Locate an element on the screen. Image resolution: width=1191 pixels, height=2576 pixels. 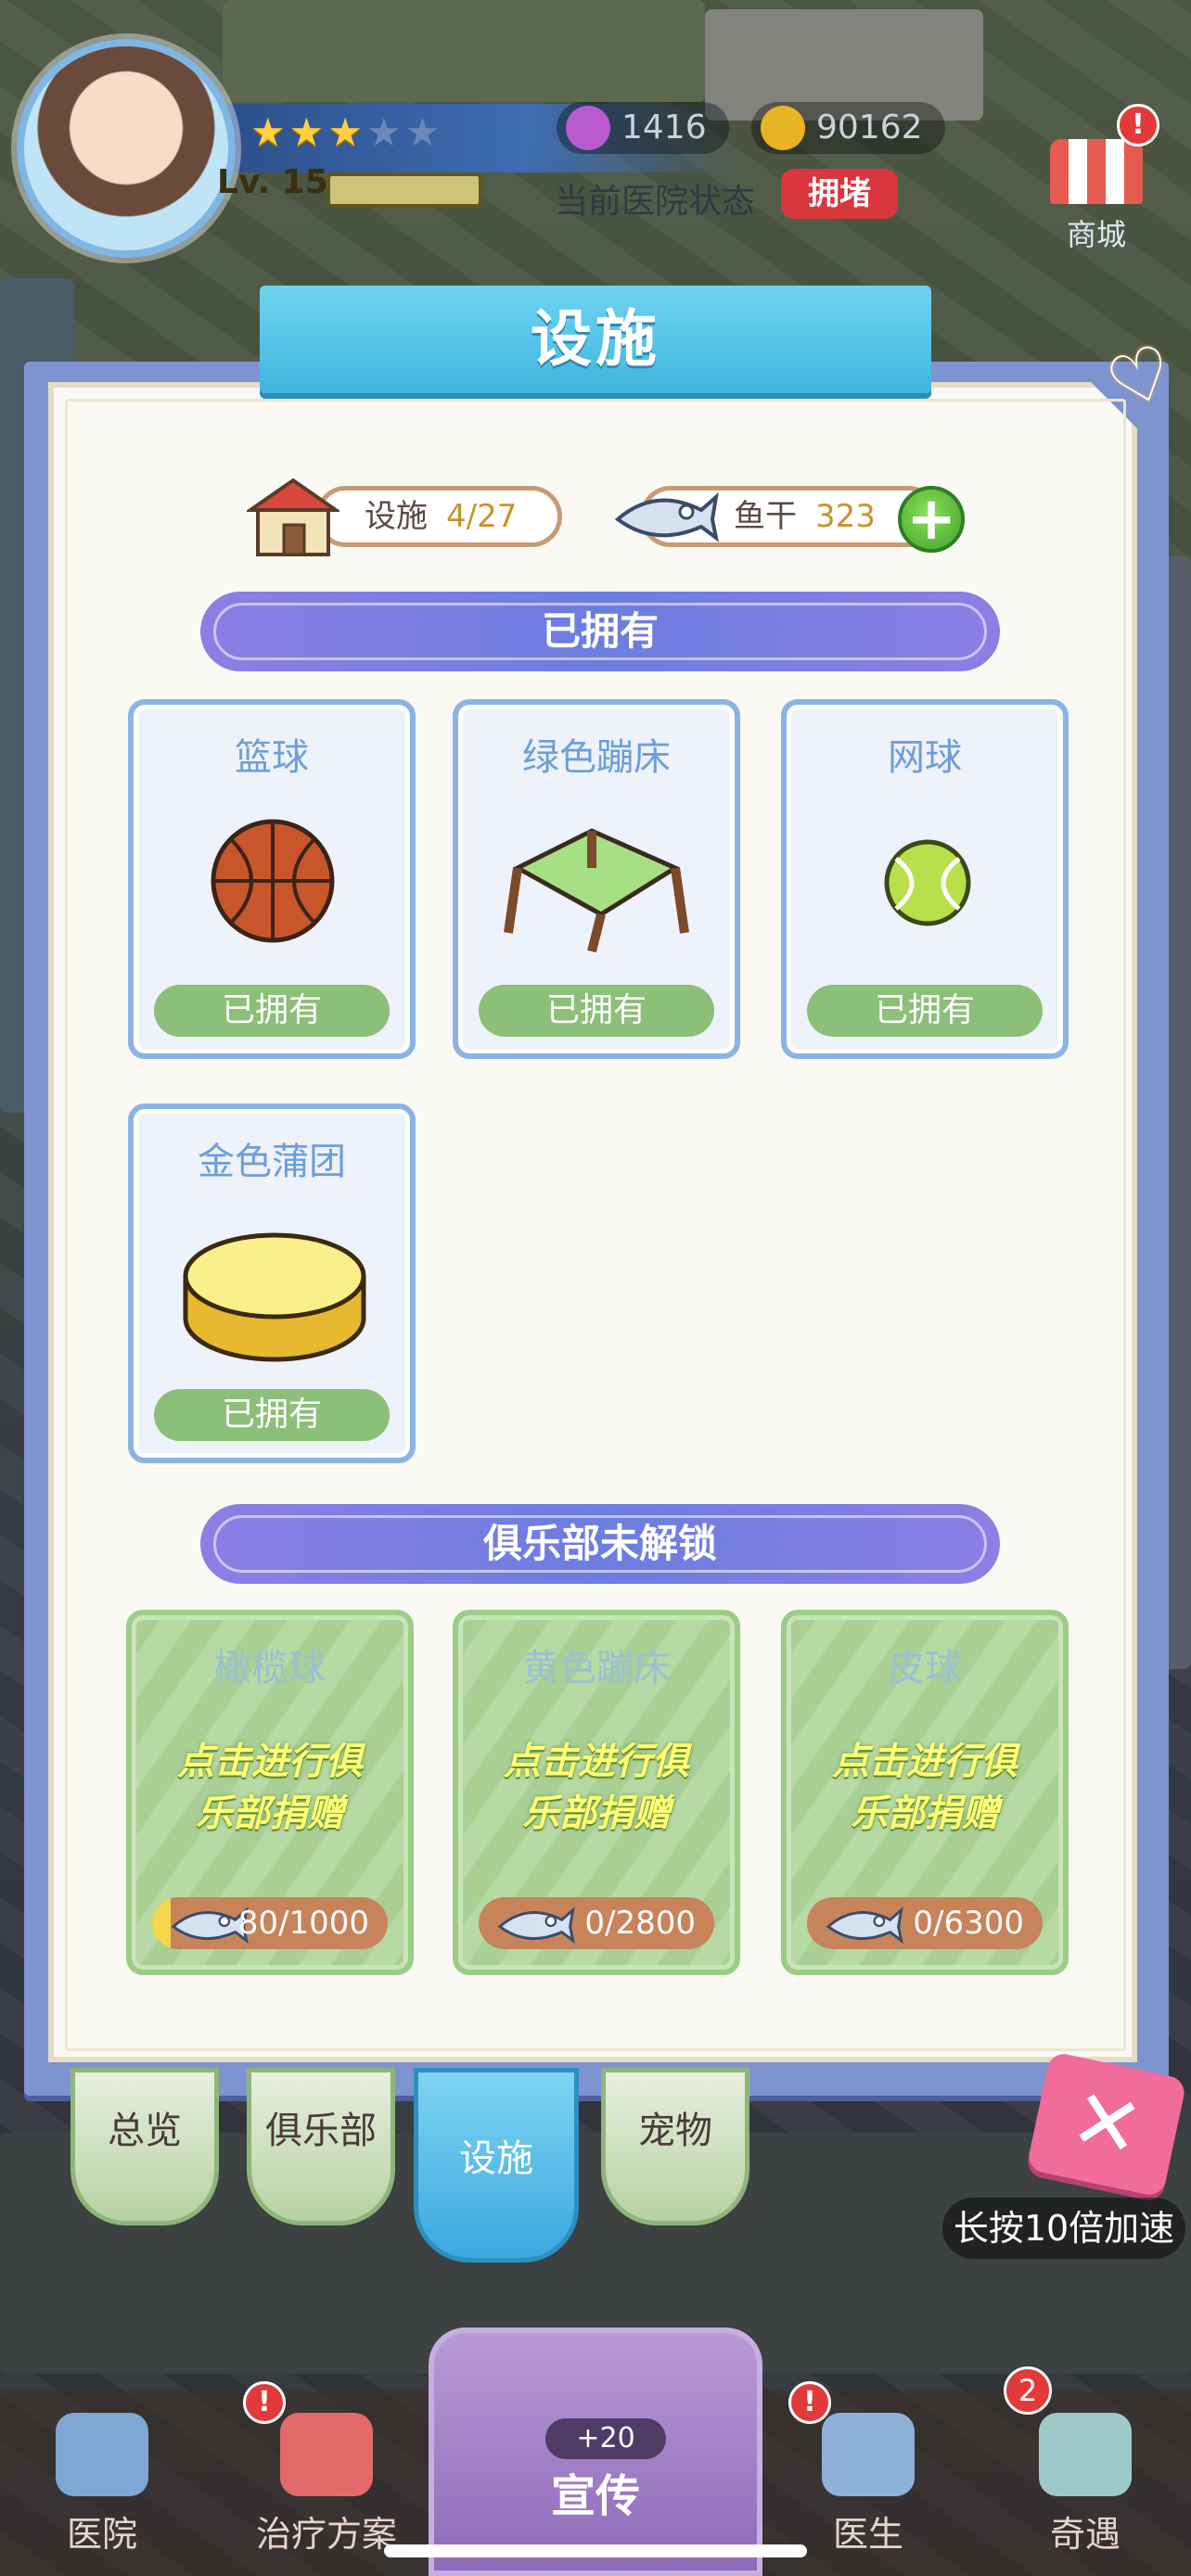
star-rating: ★★★★★ is located at coordinates (347, 132).